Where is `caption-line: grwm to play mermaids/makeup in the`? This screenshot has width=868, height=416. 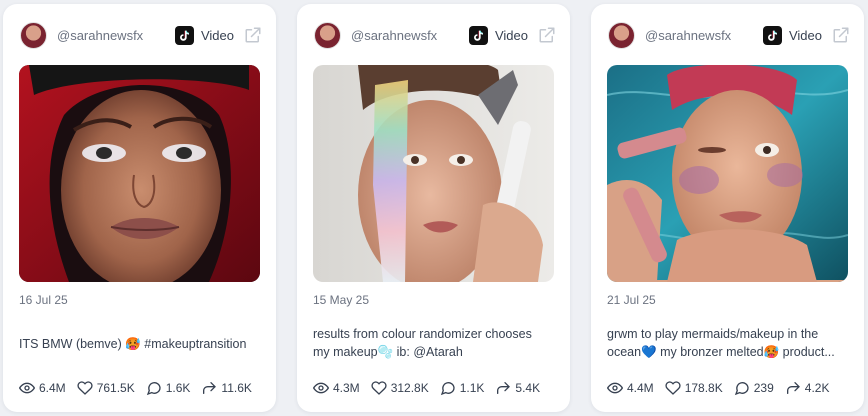
caption-line: grwm to play mermaids/makeup in the is located at coordinates (713, 334).